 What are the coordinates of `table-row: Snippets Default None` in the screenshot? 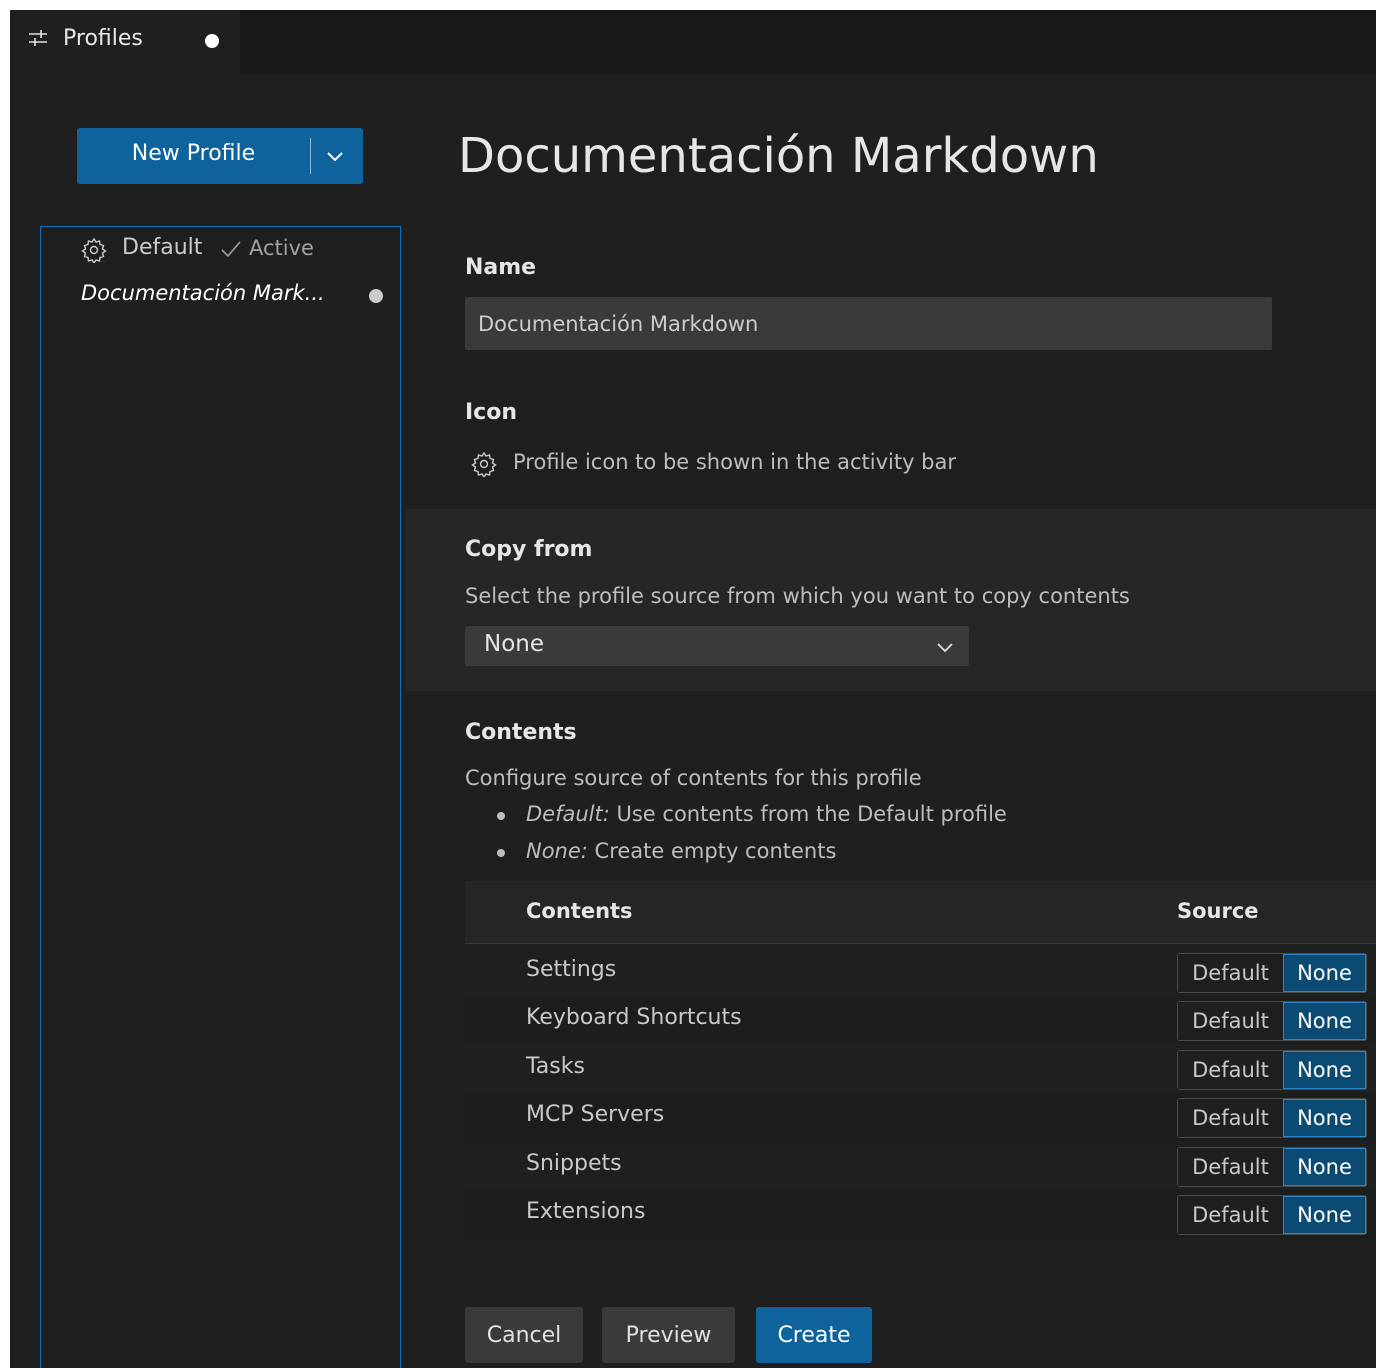 It's located at (920, 1165).